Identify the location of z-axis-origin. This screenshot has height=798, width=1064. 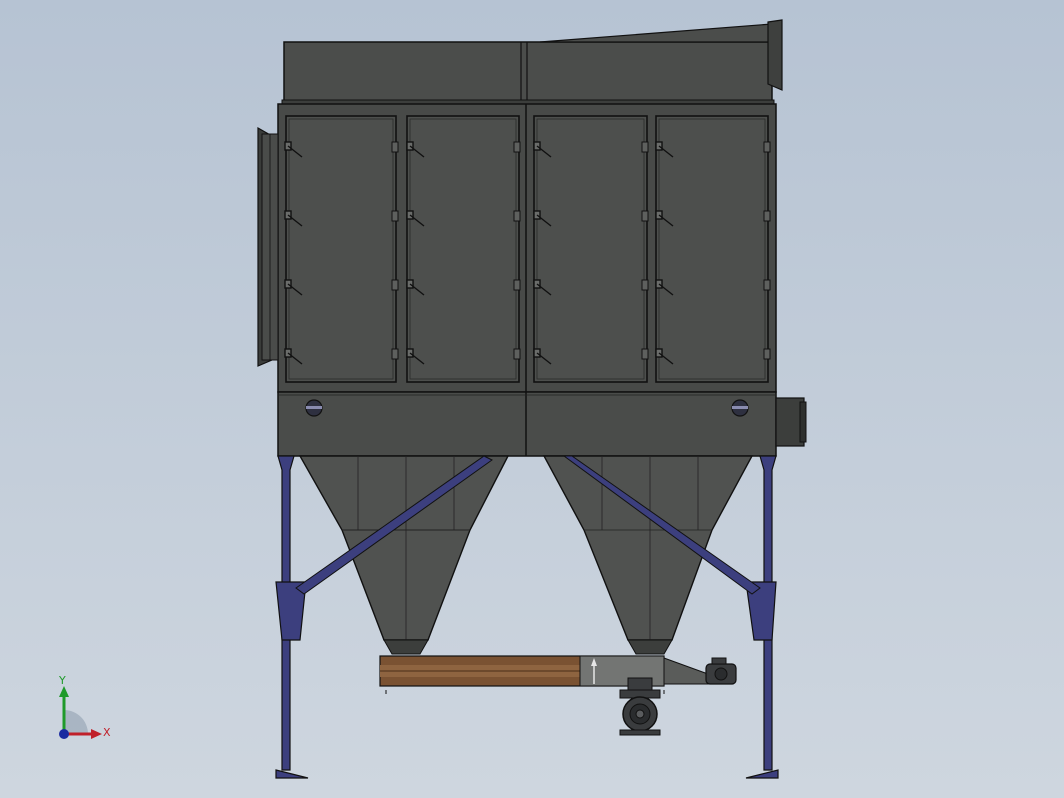
(64, 734).